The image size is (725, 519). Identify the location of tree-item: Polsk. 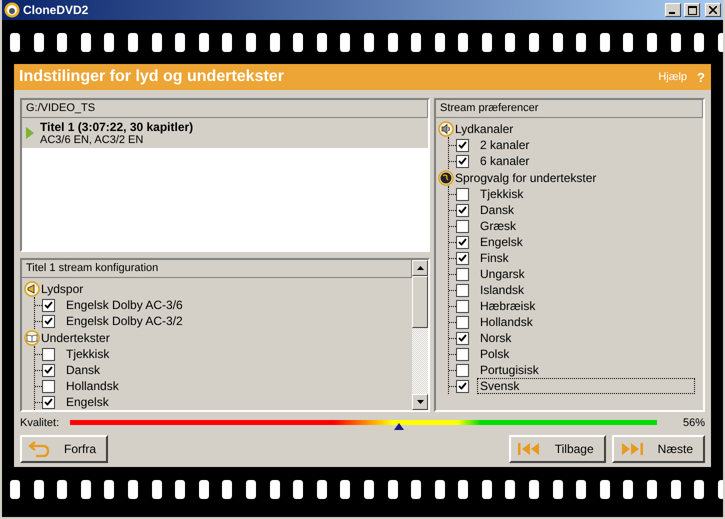
(494, 354).